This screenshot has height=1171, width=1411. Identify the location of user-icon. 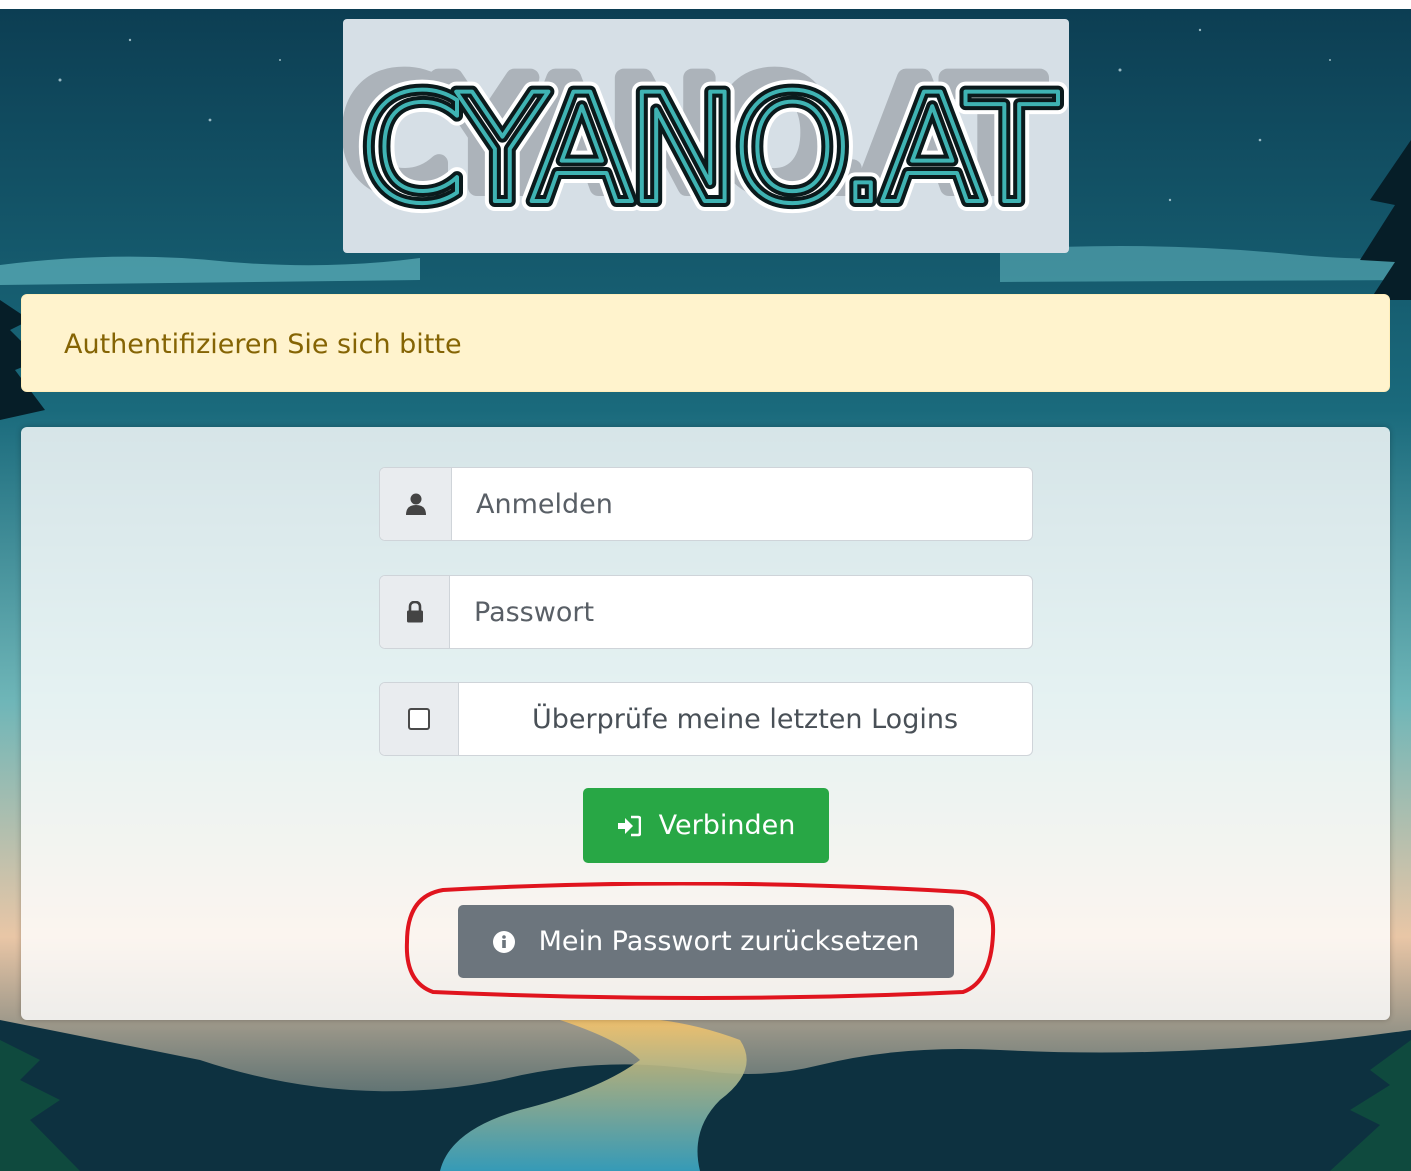
(415, 504).